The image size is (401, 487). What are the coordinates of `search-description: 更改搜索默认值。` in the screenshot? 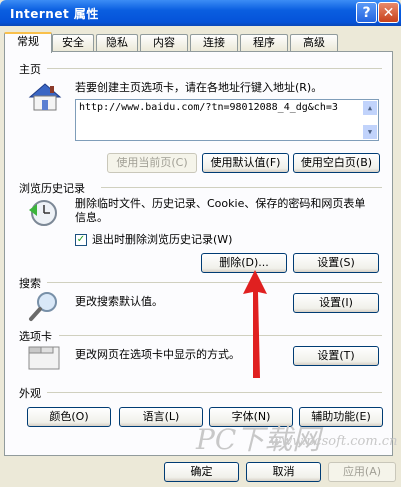 It's located at (119, 301).